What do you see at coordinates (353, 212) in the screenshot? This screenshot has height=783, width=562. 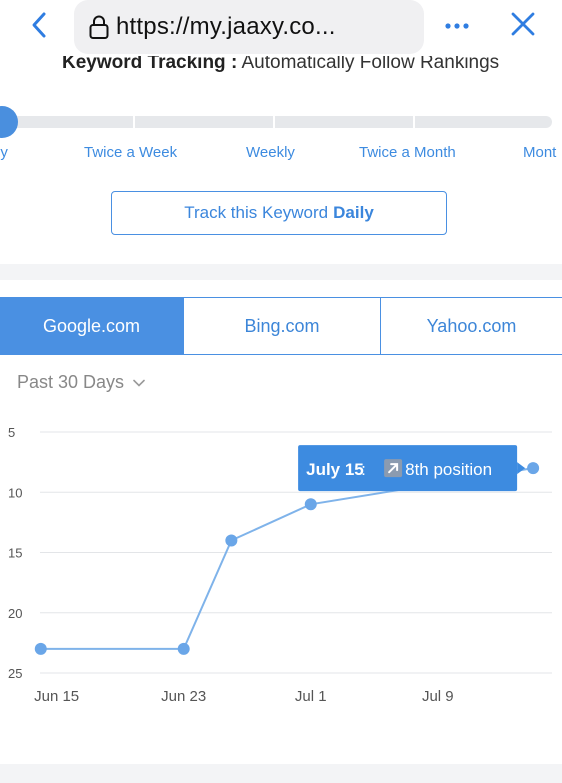 I see `track-button-frequency: Daily` at bounding box center [353, 212].